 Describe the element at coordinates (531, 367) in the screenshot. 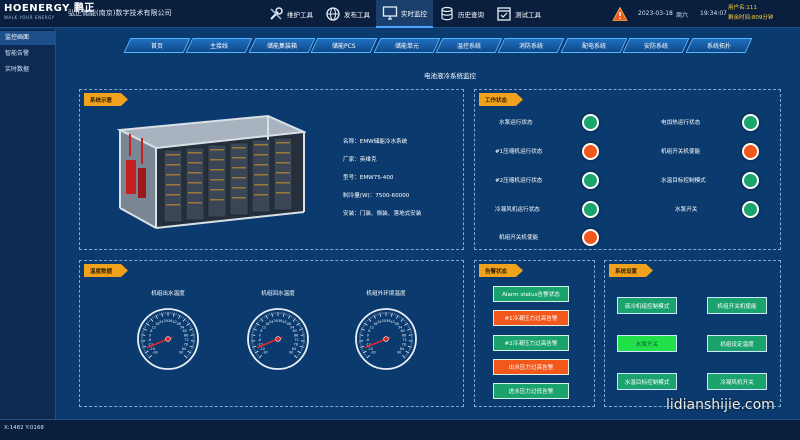

I see `alarm-outlet-pressure-indicator: 出水压力过高告警` at that location.